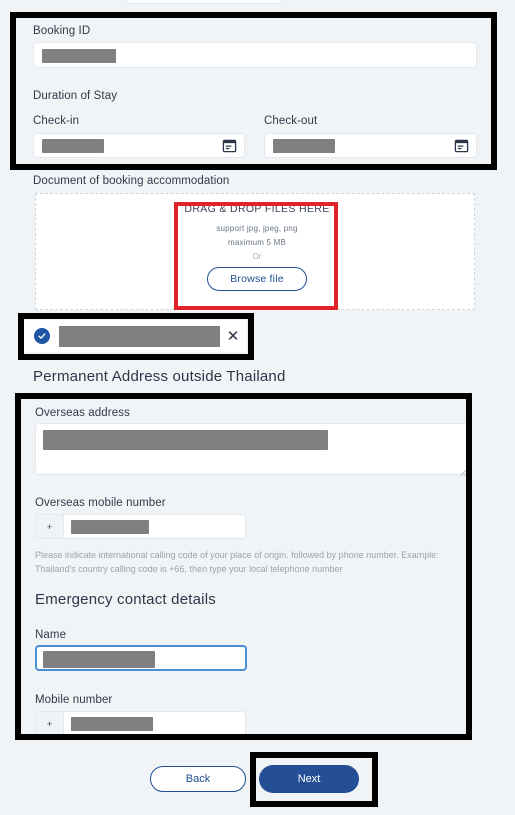  What do you see at coordinates (75, 96) in the screenshot?
I see `duration-of-stay-label: Duration of Stay` at bounding box center [75, 96].